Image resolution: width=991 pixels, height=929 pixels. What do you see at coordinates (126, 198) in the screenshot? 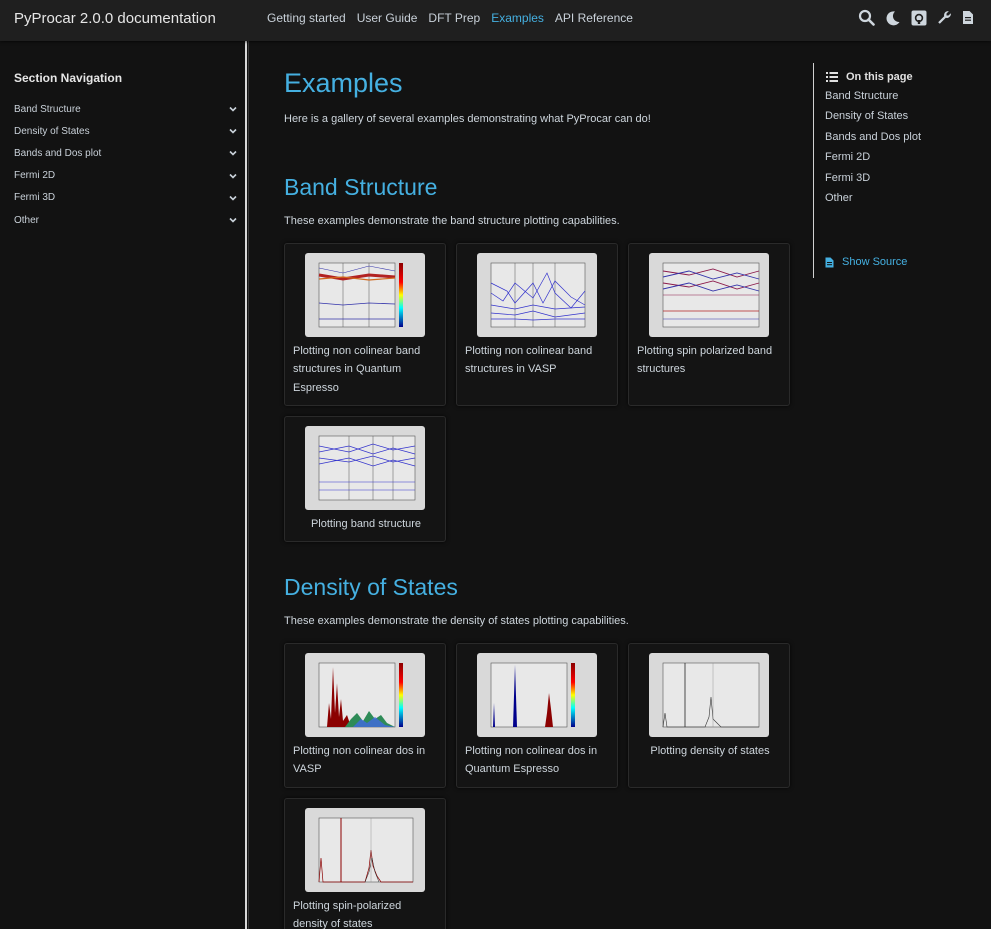
I see `sidebar-item-fermi-3d: Fermi 3D` at bounding box center [126, 198].